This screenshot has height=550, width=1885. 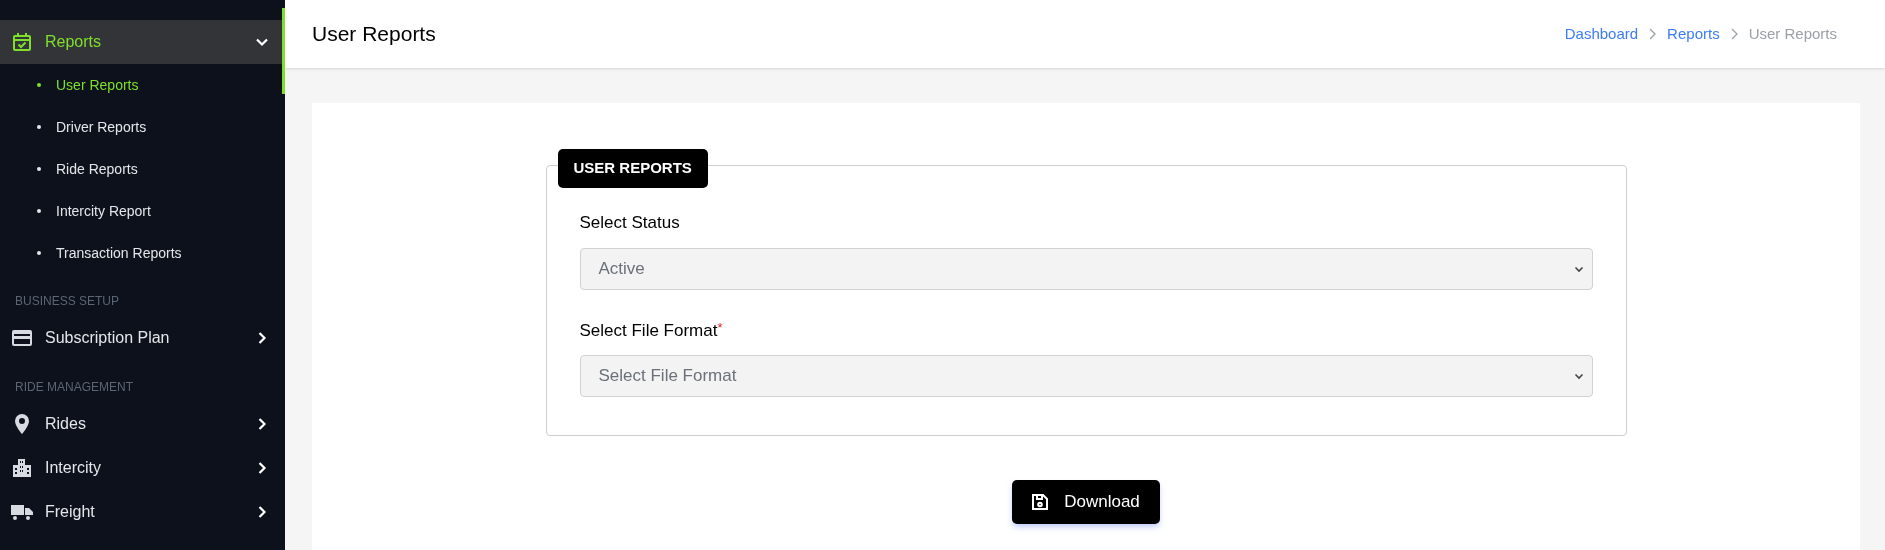 I want to click on credit-card-icon, so click(x=22, y=338).